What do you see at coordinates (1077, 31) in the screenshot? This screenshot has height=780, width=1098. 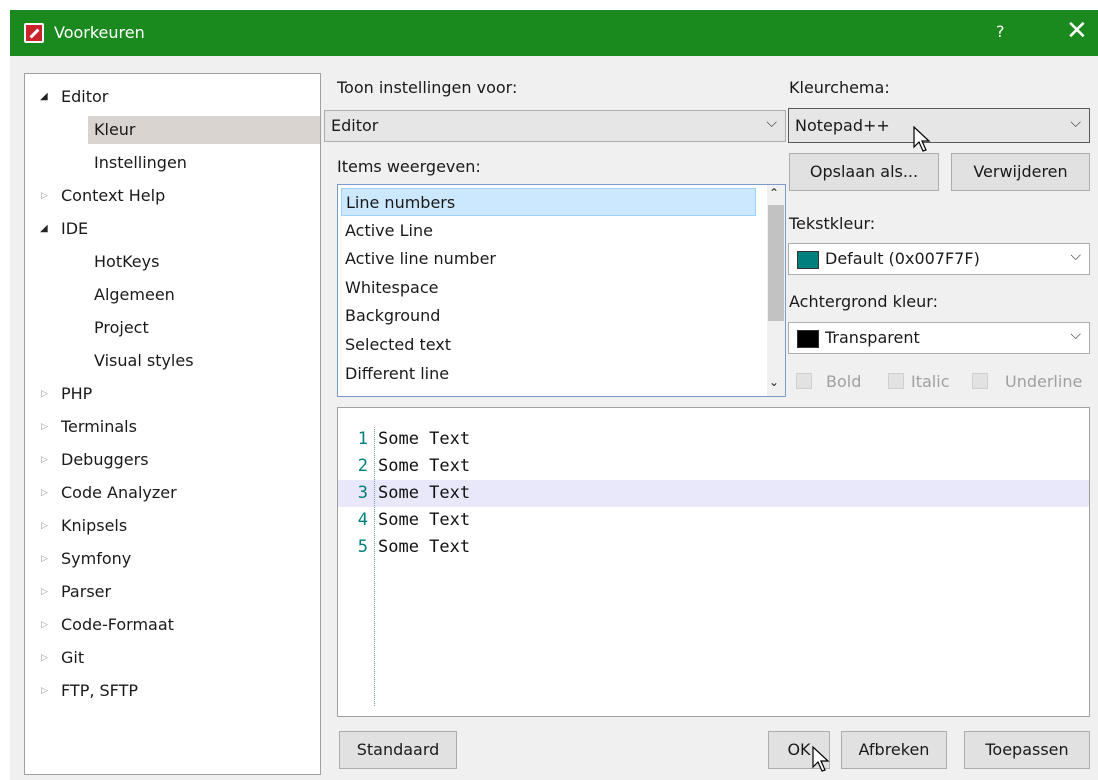 I see `close-button: ✕` at bounding box center [1077, 31].